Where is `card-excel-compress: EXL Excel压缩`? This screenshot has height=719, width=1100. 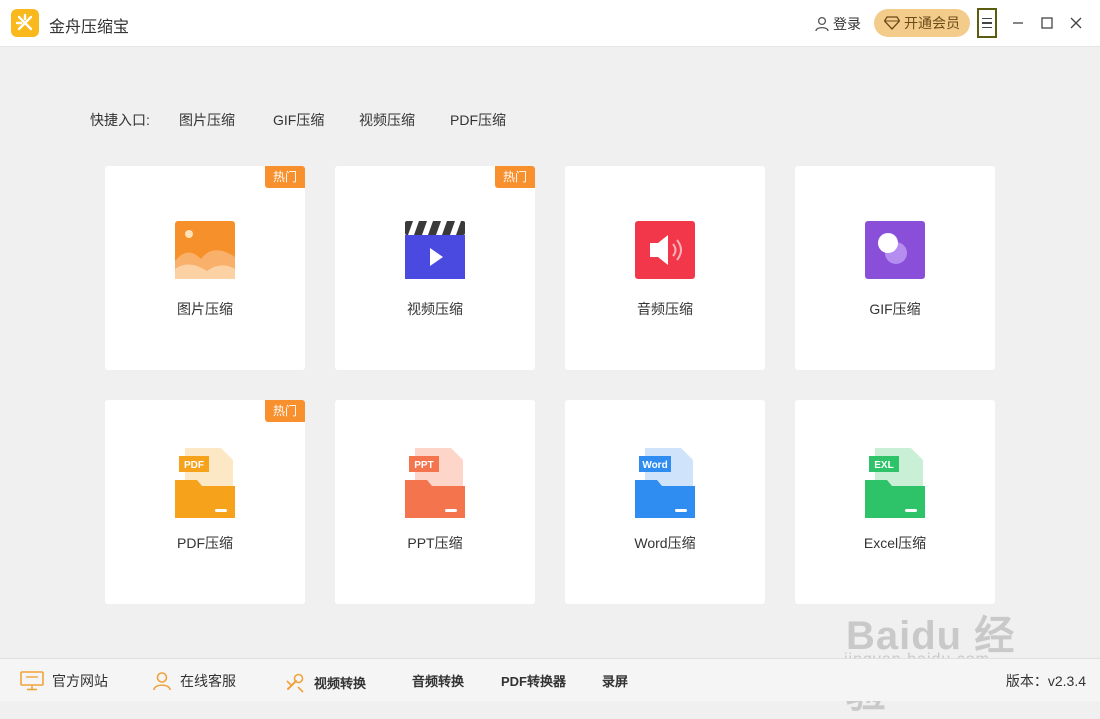 card-excel-compress: EXL Excel压缩 is located at coordinates (895, 502).